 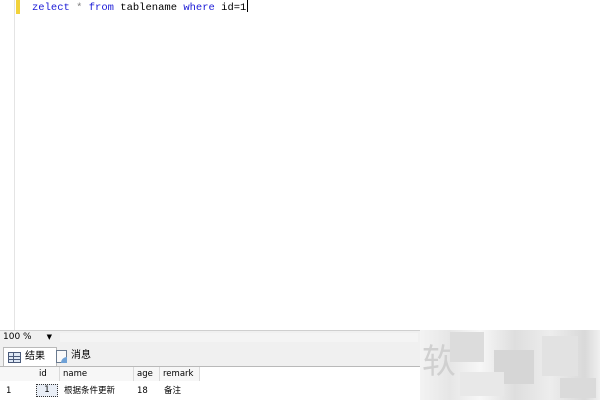 What do you see at coordinates (79, 8) in the screenshot?
I see `operator-star: *` at bounding box center [79, 8].